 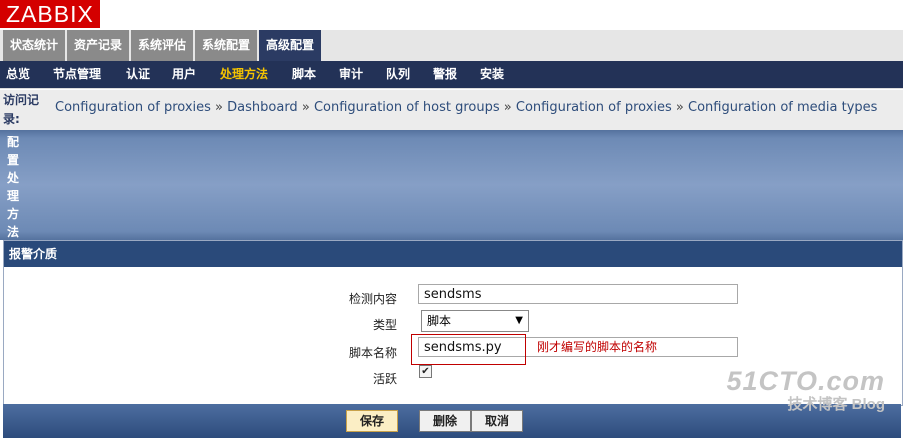 What do you see at coordinates (304, 74) in the screenshot?
I see `sub-menu-scripts: 脚本` at bounding box center [304, 74].